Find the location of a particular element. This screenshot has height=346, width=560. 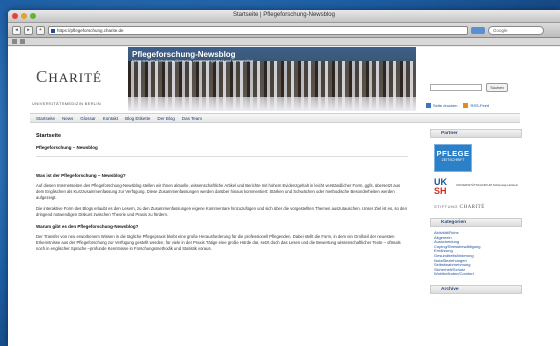

site-search-input is located at coordinates (456, 87).